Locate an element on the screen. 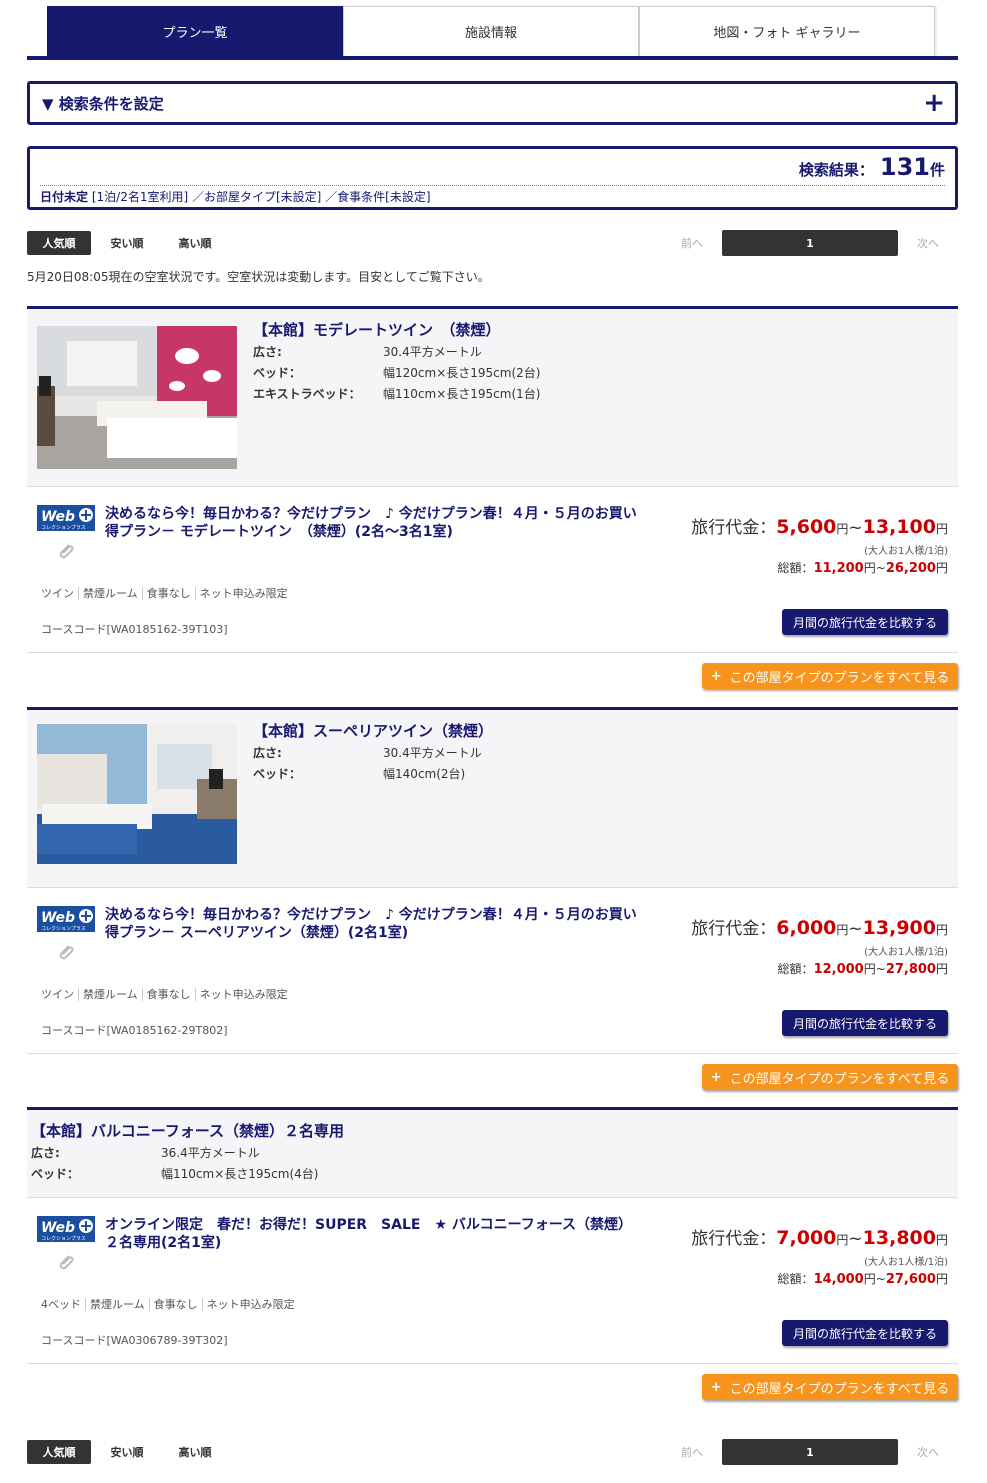  tab-map-photo-gallery: 地図・フォト ギャラリー is located at coordinates (787, 31).